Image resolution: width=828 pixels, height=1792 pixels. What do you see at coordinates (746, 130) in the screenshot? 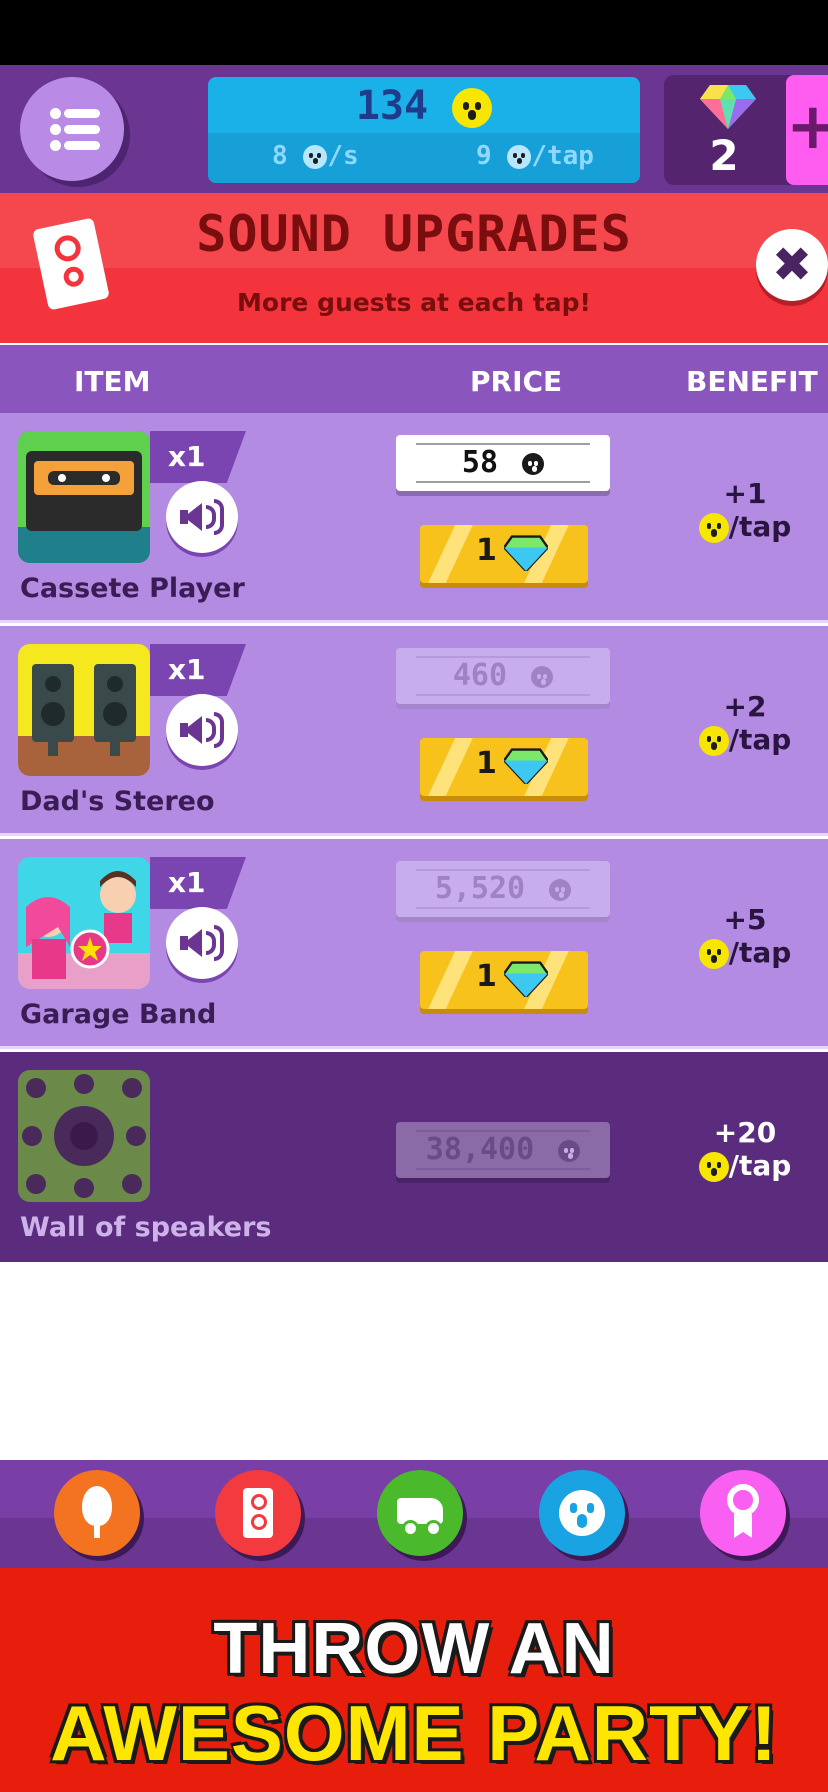
I see `gem-balance: 2 +` at bounding box center [746, 130].